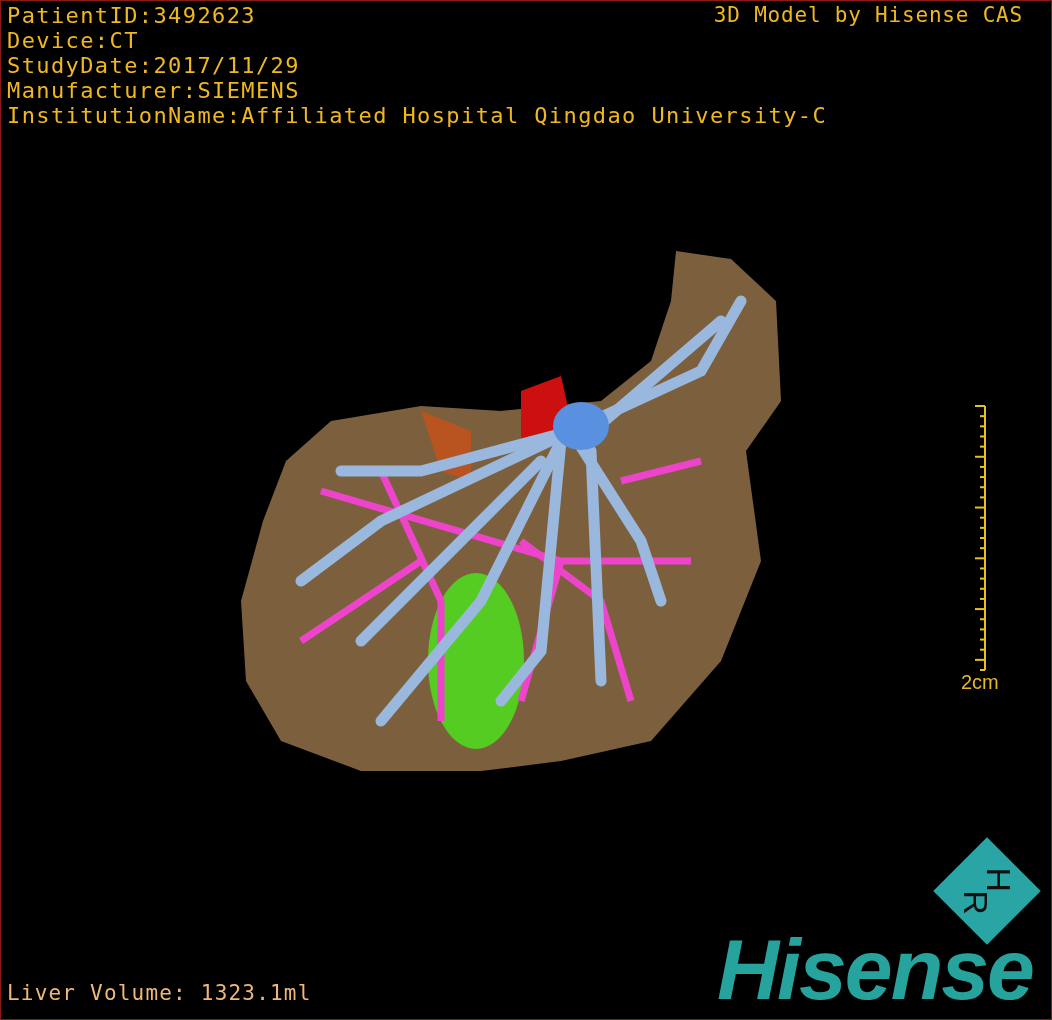  Describe the element at coordinates (868, 15) in the screenshot. I see `model-credit-text: 3D Model by Hisense CAS` at that location.